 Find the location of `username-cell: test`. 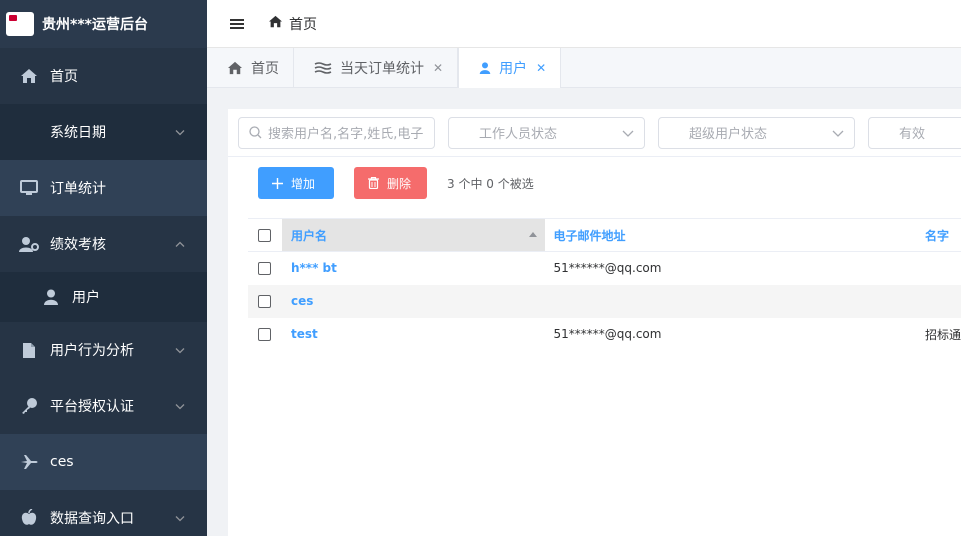

username-cell: test is located at coordinates (413, 334).